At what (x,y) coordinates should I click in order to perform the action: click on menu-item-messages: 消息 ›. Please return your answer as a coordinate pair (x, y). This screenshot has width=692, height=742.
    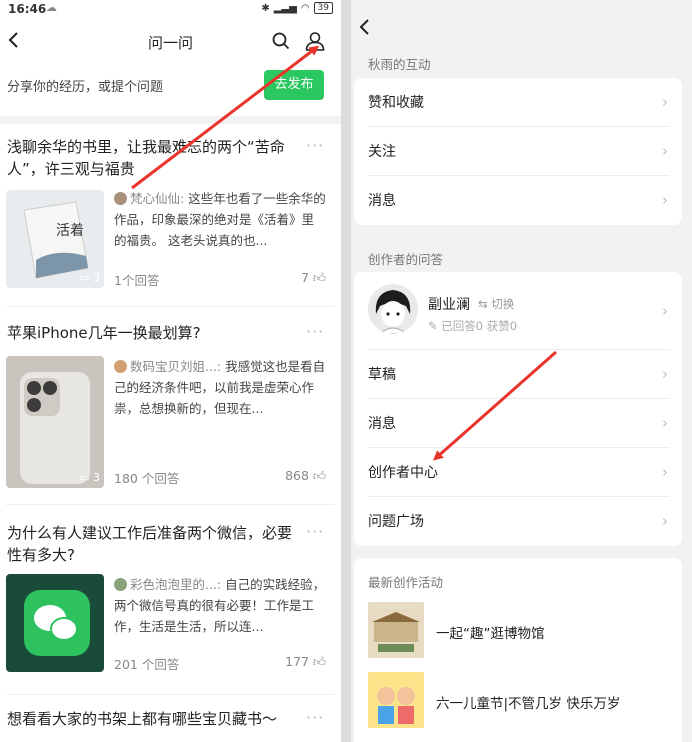
    Looking at the image, I should click on (518, 200).